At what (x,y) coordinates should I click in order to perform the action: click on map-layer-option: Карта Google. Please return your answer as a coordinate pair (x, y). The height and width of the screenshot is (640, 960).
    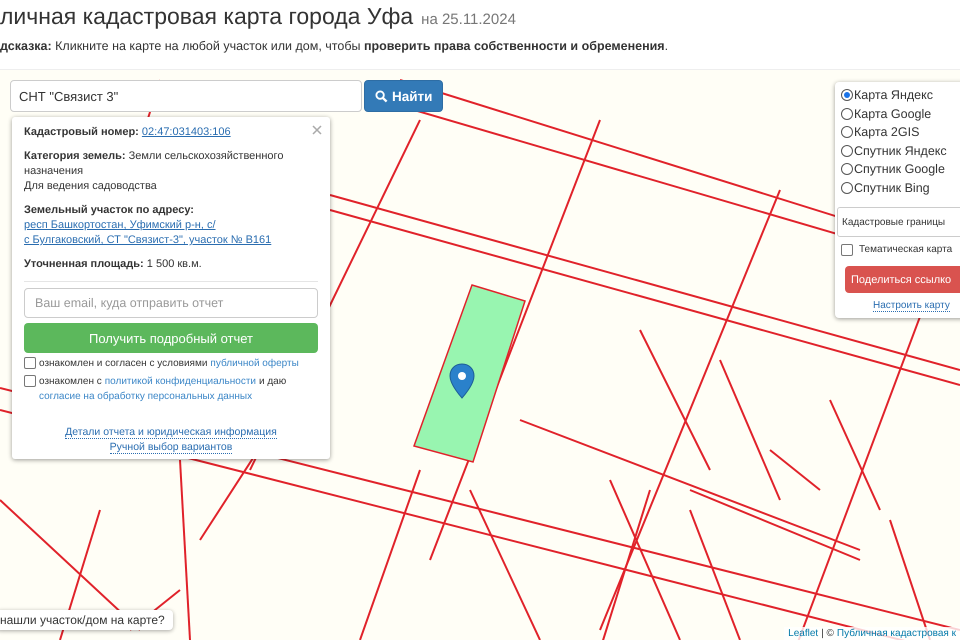
    Looking at the image, I should click on (900, 113).